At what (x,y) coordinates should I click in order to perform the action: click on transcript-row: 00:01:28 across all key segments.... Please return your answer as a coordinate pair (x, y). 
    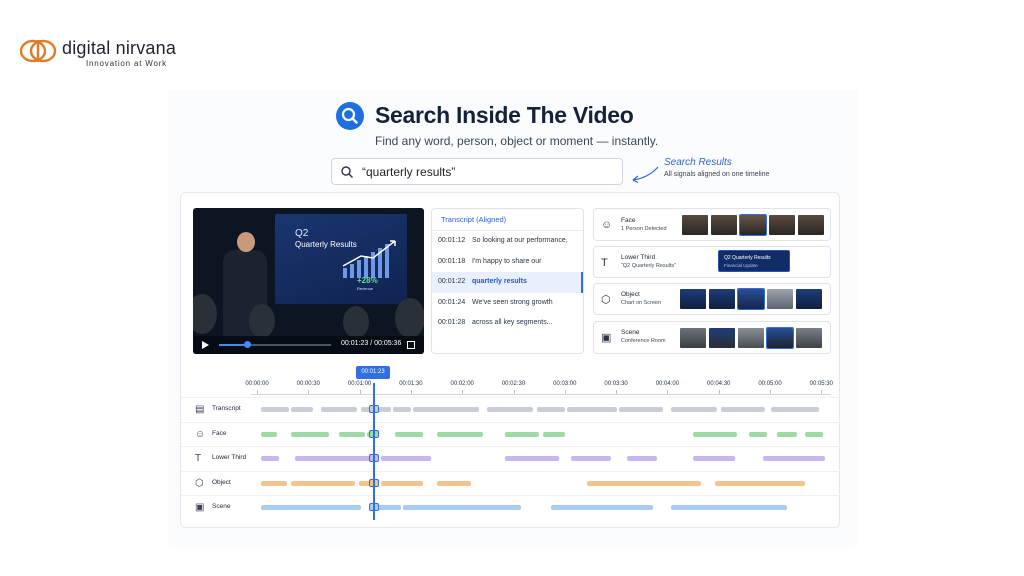
    Looking at the image, I should click on (507, 323).